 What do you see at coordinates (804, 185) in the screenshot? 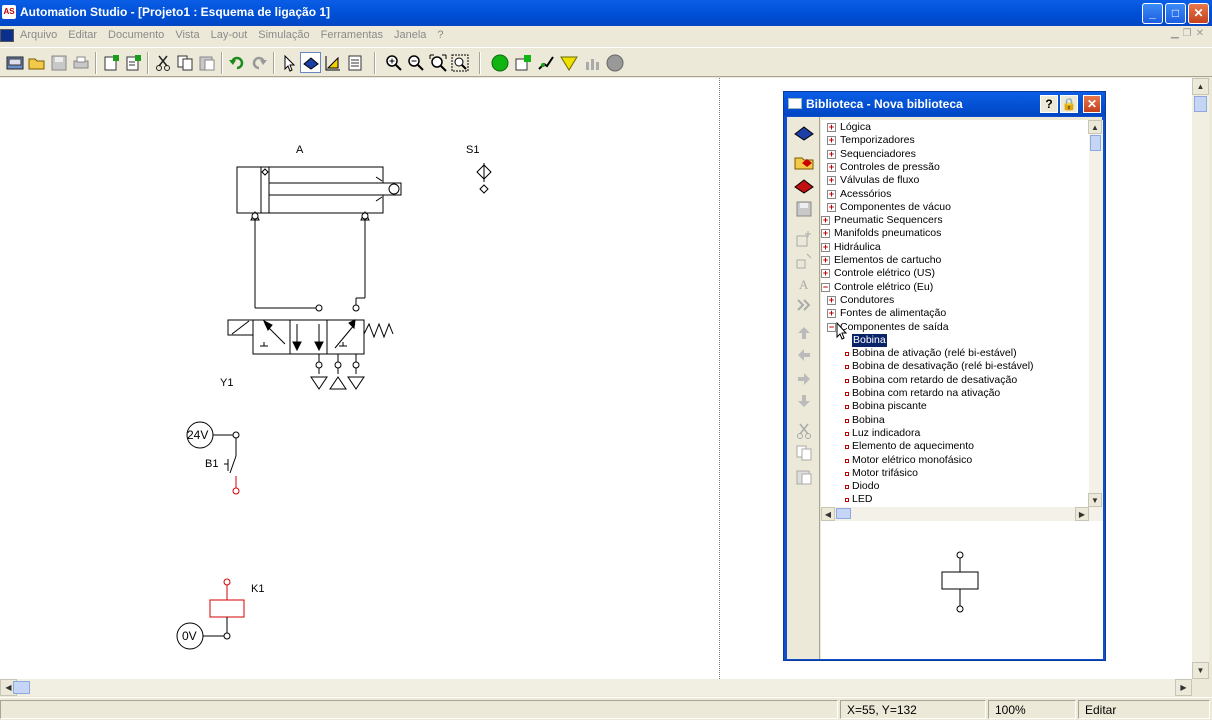
I see `new-library-icon` at bounding box center [804, 185].